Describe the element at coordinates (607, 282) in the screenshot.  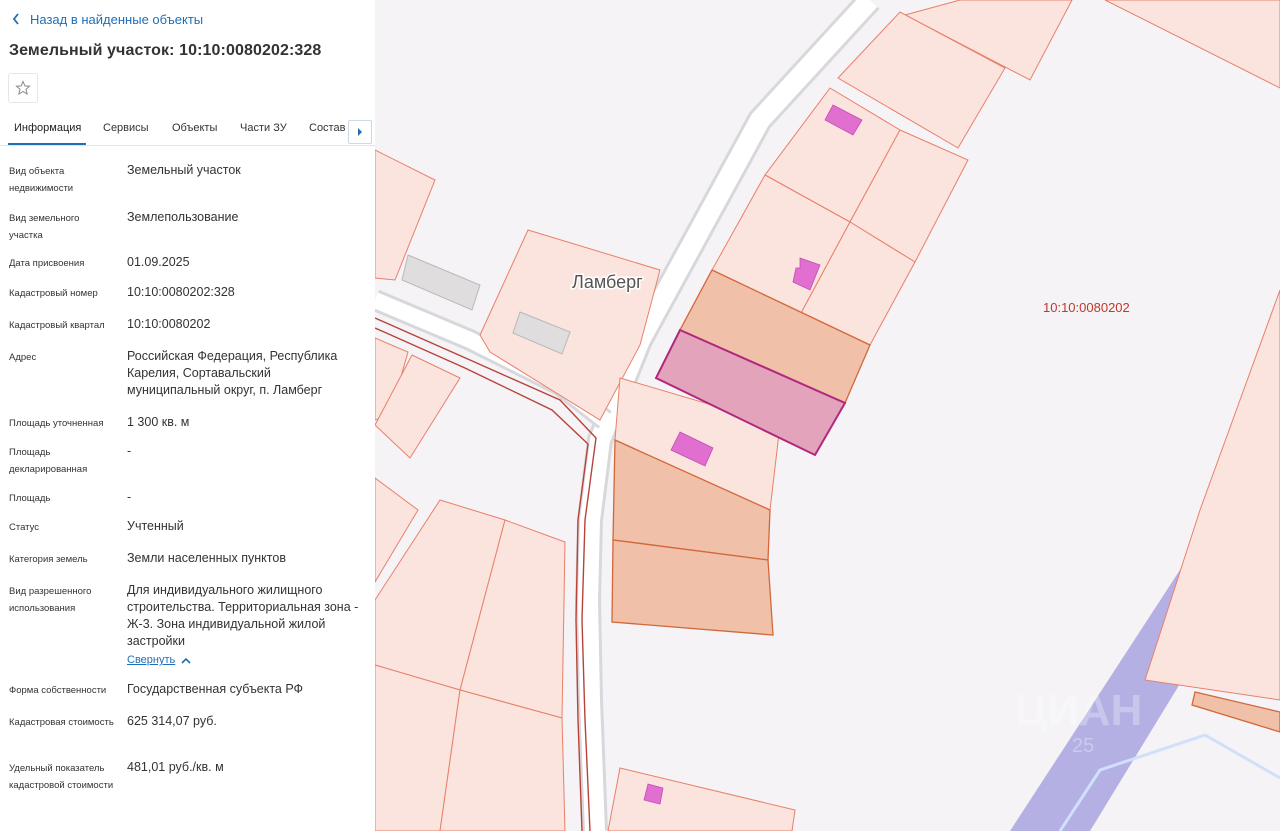
I see `settlement-label: Ламберг` at that location.